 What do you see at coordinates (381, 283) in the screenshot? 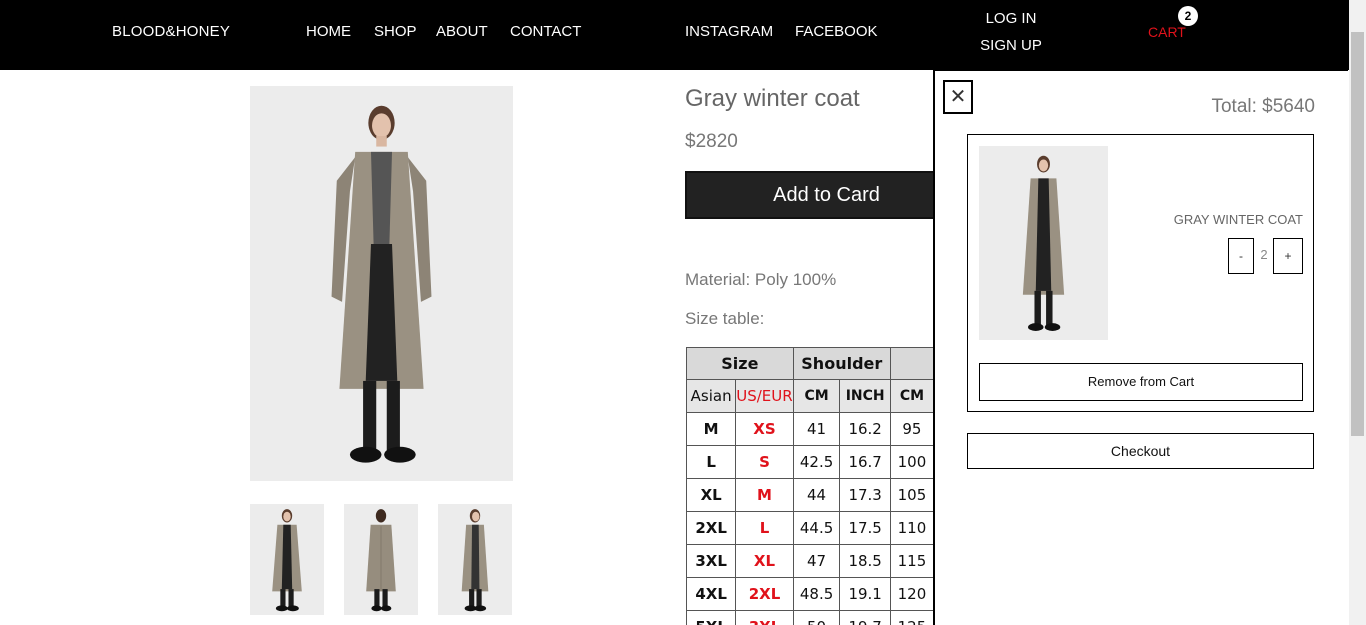
I see `product-main-image` at bounding box center [381, 283].